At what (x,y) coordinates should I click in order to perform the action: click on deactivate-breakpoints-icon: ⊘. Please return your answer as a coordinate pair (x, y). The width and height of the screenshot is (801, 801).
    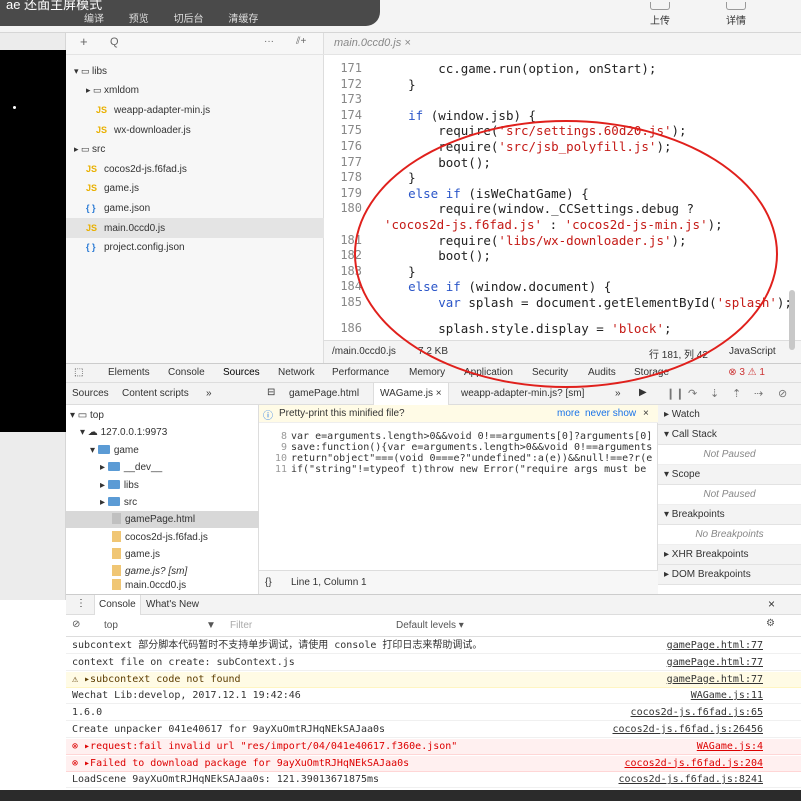
    Looking at the image, I should click on (782, 393).